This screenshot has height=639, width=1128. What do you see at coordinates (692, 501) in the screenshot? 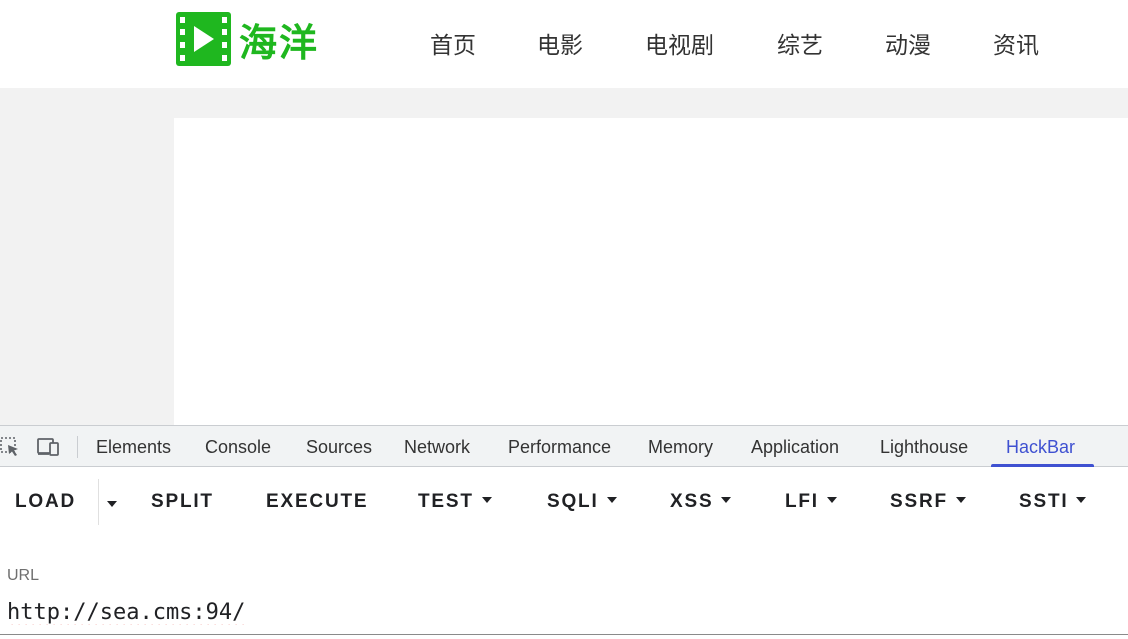
I see `xss-button-label: XSS` at bounding box center [692, 501].